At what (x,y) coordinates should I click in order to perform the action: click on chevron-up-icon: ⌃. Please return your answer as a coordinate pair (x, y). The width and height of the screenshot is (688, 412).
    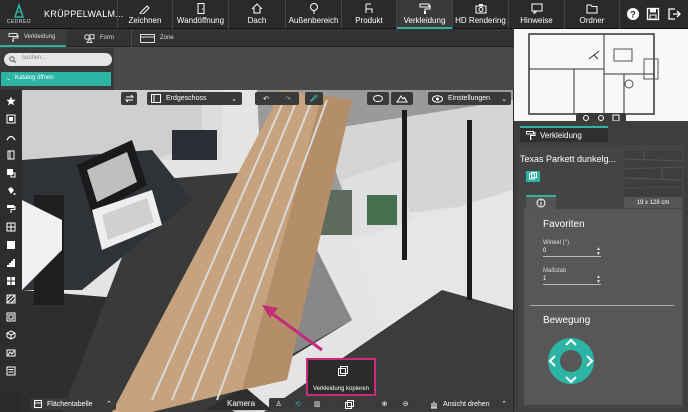
    Looking at the image, I should click on (109, 404).